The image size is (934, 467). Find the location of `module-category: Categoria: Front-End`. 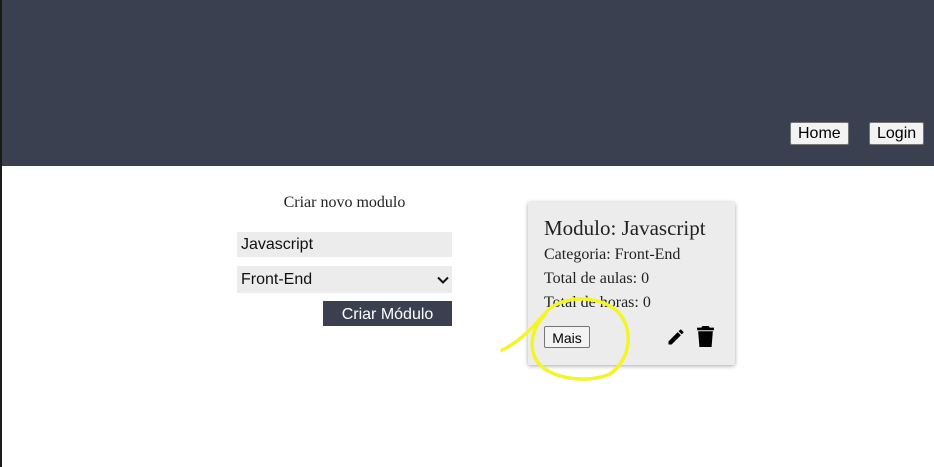

module-category: Categoria: Front-End is located at coordinates (612, 254).